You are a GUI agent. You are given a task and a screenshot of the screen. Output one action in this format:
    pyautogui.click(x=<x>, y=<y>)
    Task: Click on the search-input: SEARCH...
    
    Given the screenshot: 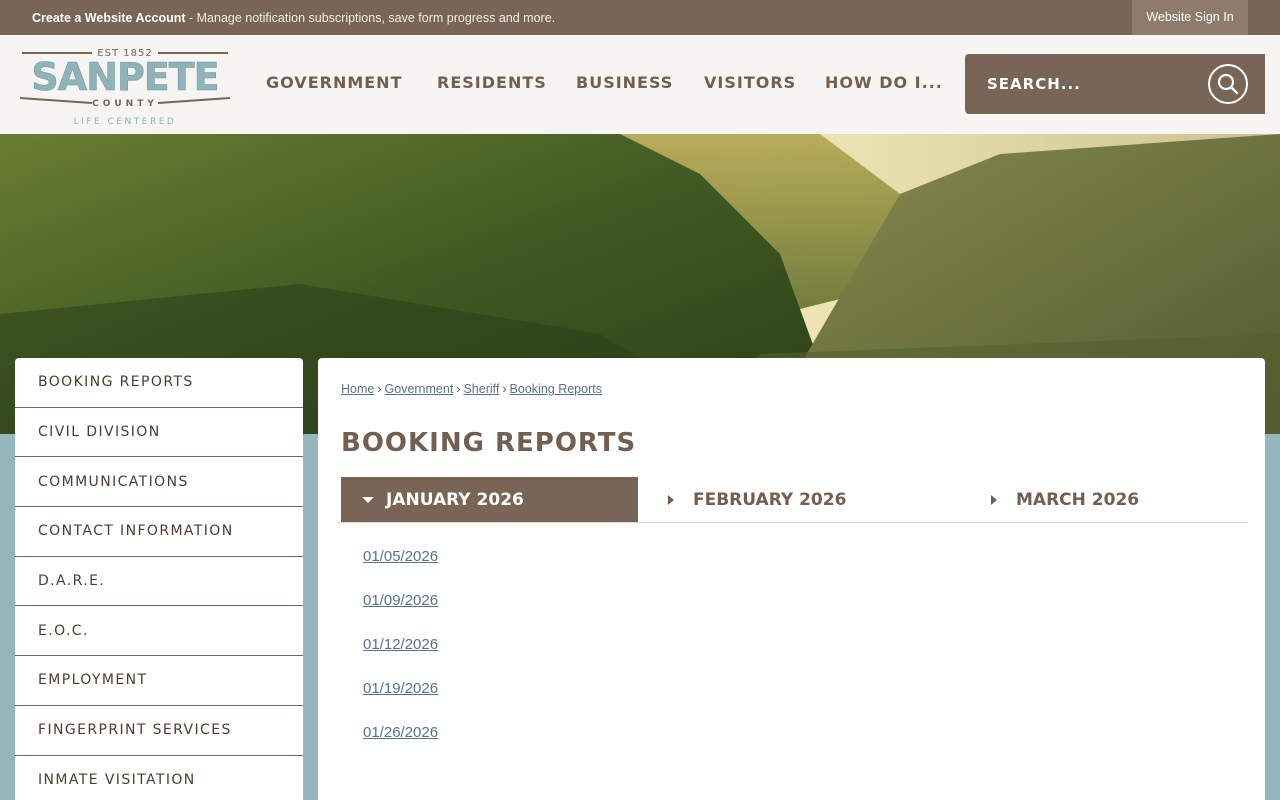 What is the action you would take?
    pyautogui.click(x=1034, y=84)
    